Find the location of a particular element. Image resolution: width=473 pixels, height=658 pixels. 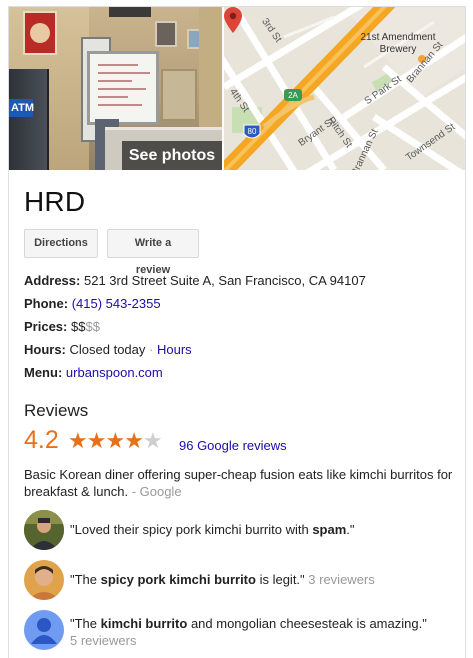

price-level-inactive: $$ is located at coordinates (92, 326).